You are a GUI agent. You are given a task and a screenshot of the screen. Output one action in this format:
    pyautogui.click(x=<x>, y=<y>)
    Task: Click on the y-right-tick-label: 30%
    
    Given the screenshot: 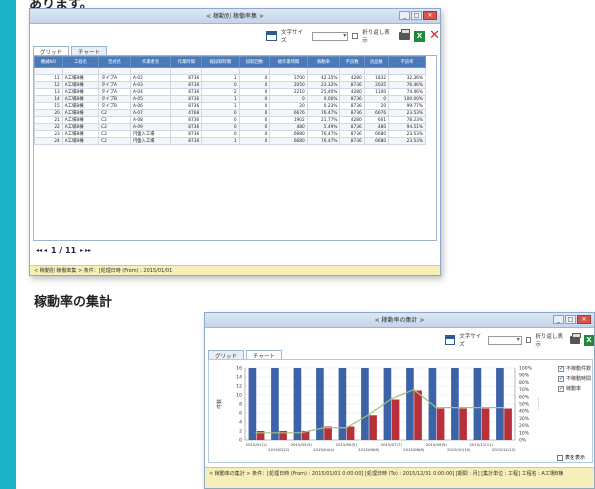 What is the action you would take?
    pyautogui.click(x=524, y=419)
    